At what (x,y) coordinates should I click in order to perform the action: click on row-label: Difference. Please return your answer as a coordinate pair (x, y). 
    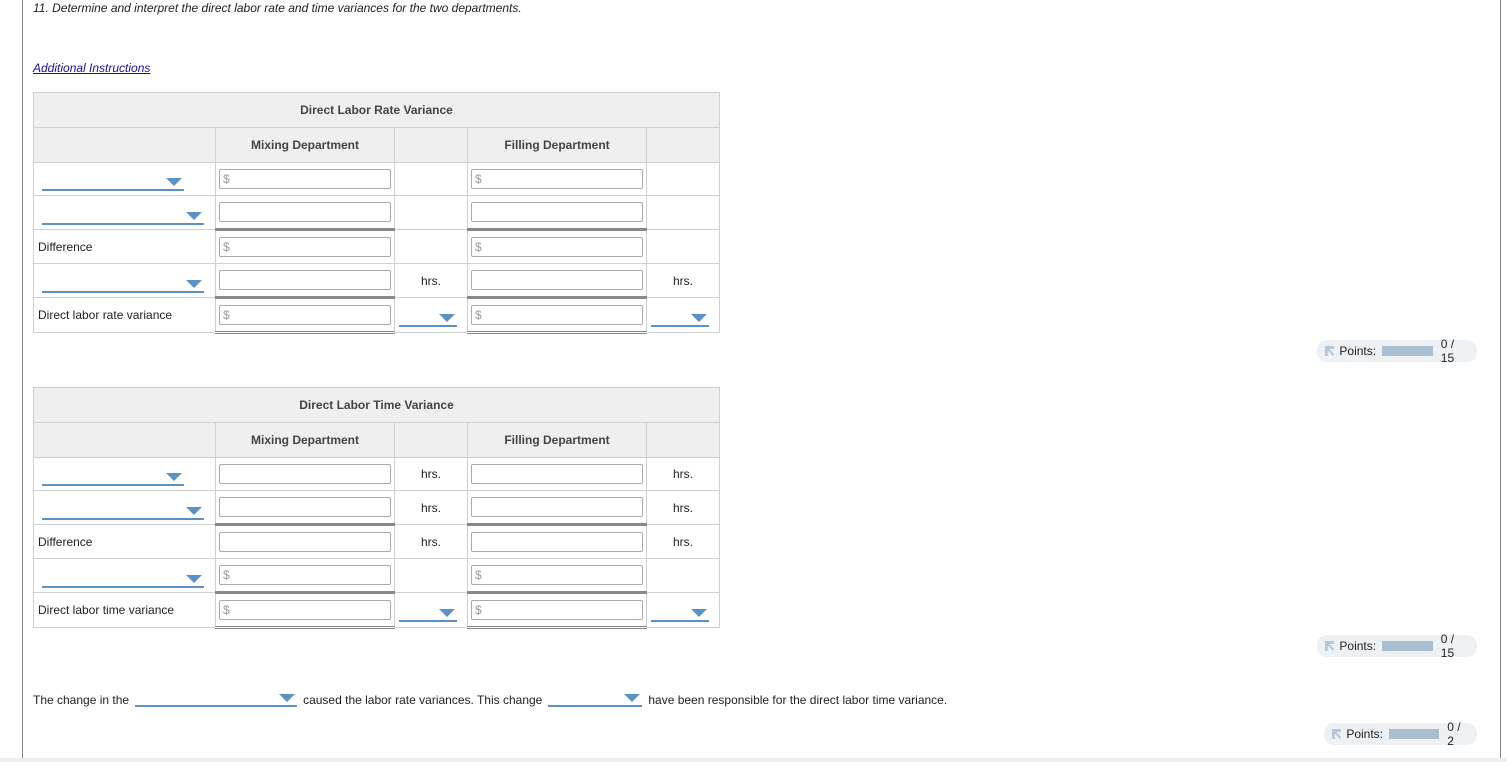
    Looking at the image, I should click on (65, 246).